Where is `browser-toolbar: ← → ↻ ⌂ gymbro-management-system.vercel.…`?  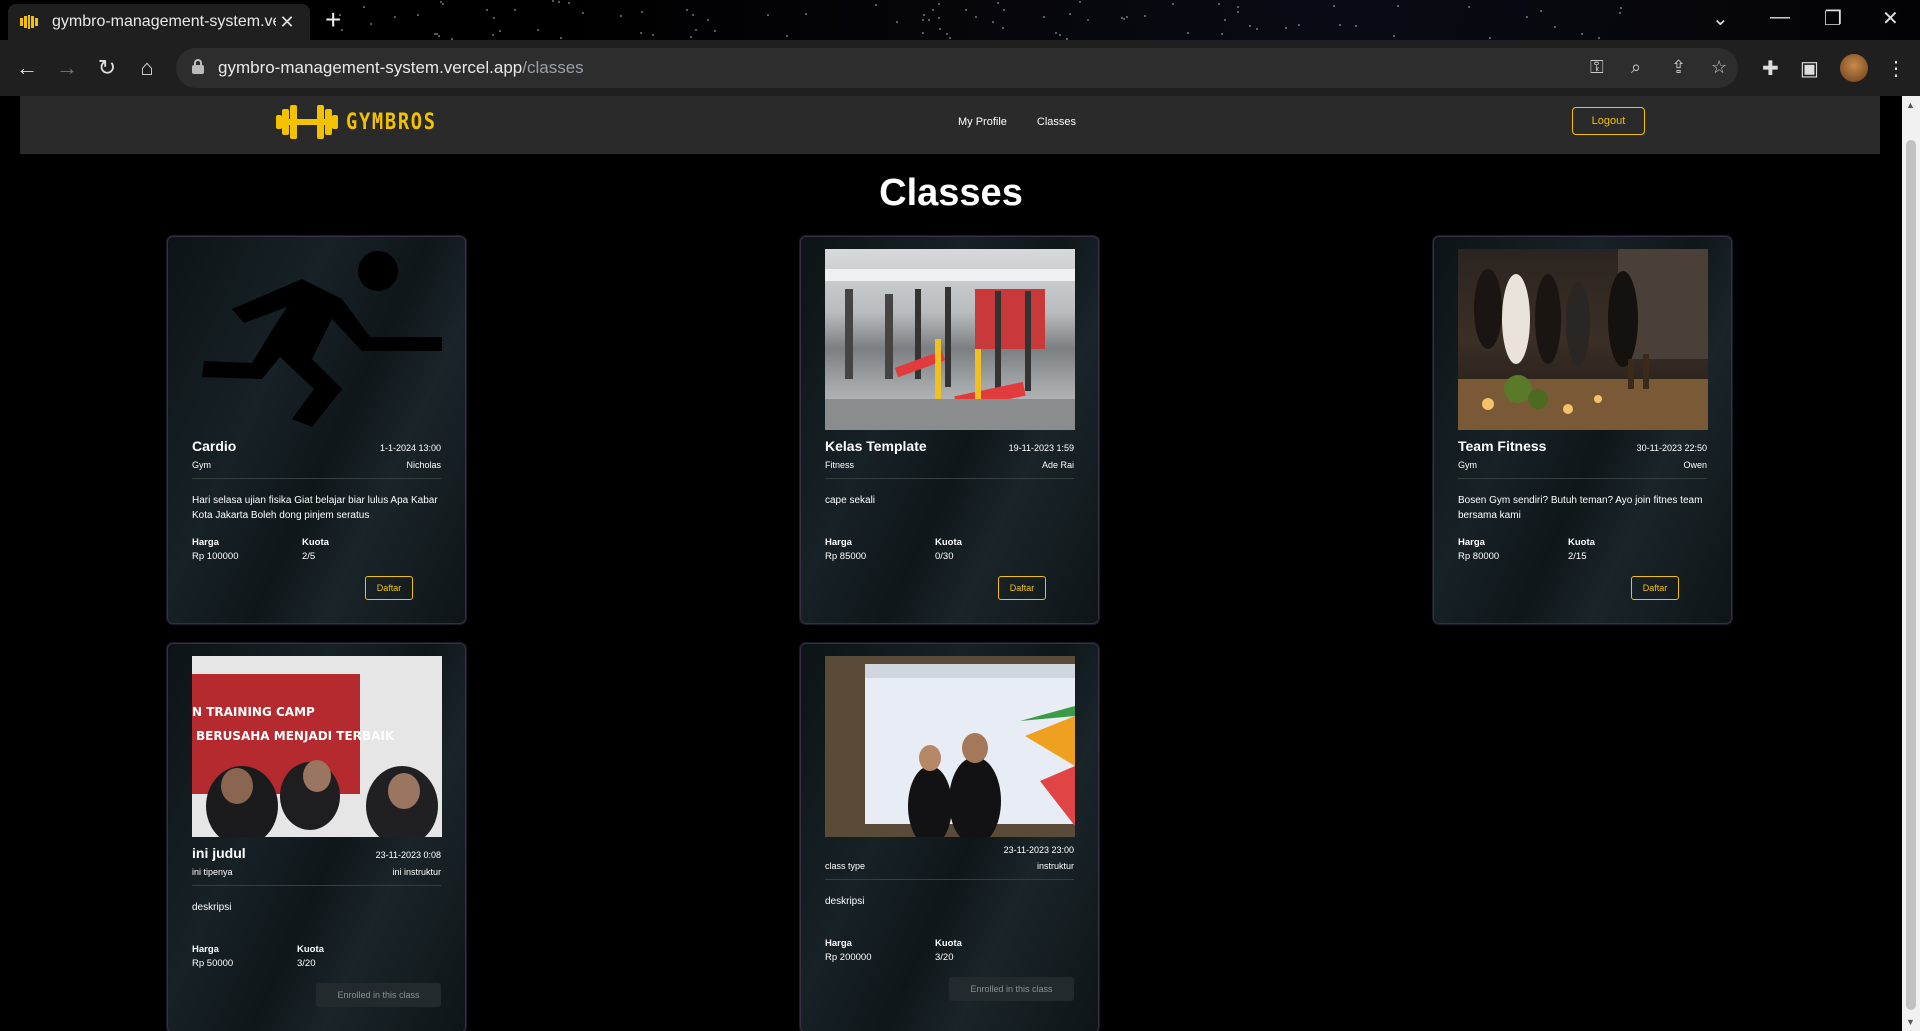 browser-toolbar: ← → ↻ ⌂ gymbro-management-system.vercel.… is located at coordinates (960, 68).